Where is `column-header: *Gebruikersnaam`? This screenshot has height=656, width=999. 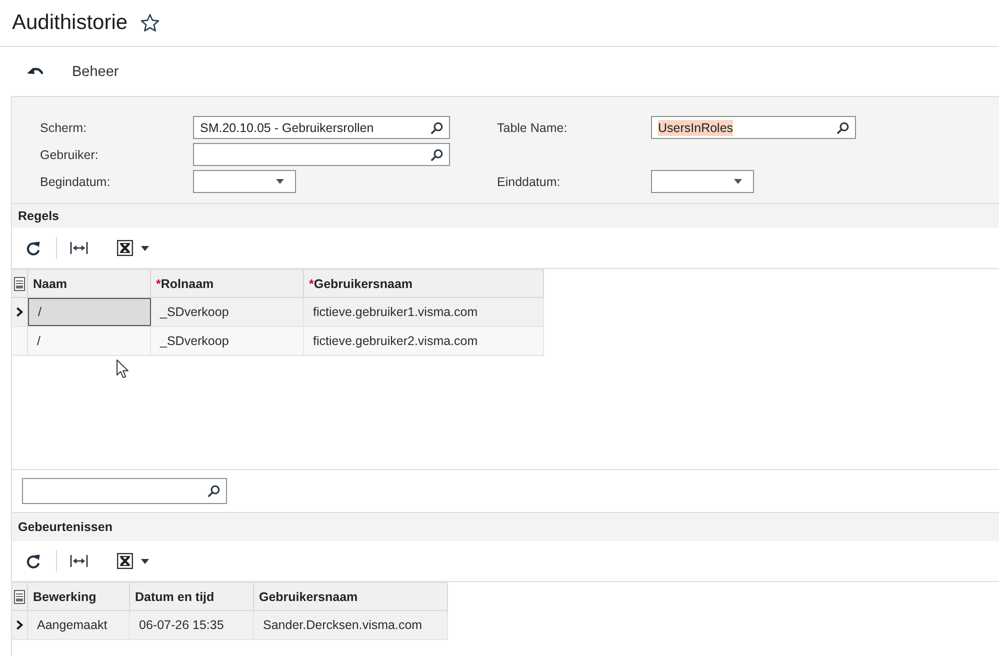 column-header: *Gebruikersnaam is located at coordinates (424, 283).